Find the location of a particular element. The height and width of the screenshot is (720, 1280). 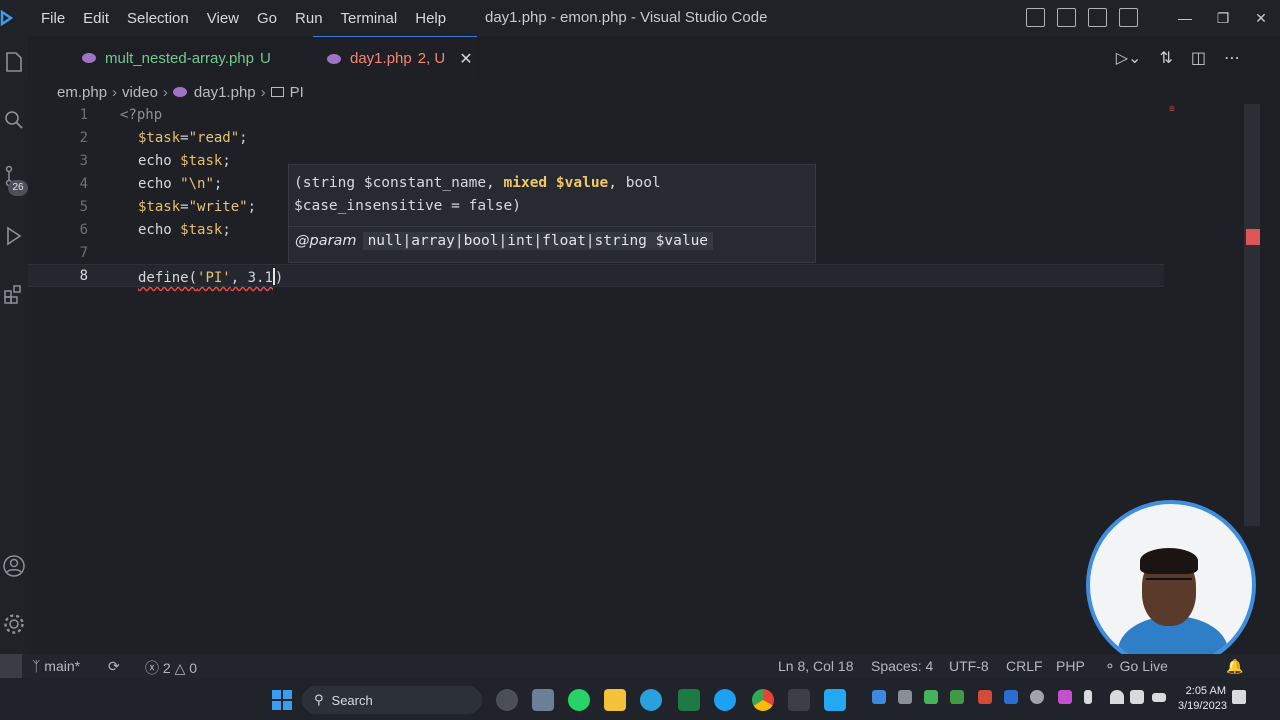

code-function: define( is located at coordinates (168, 278).